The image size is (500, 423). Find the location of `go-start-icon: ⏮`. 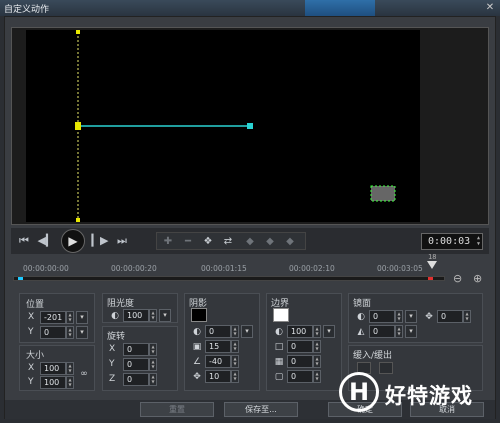

go-start-icon: ⏮ is located at coordinates (24, 241).